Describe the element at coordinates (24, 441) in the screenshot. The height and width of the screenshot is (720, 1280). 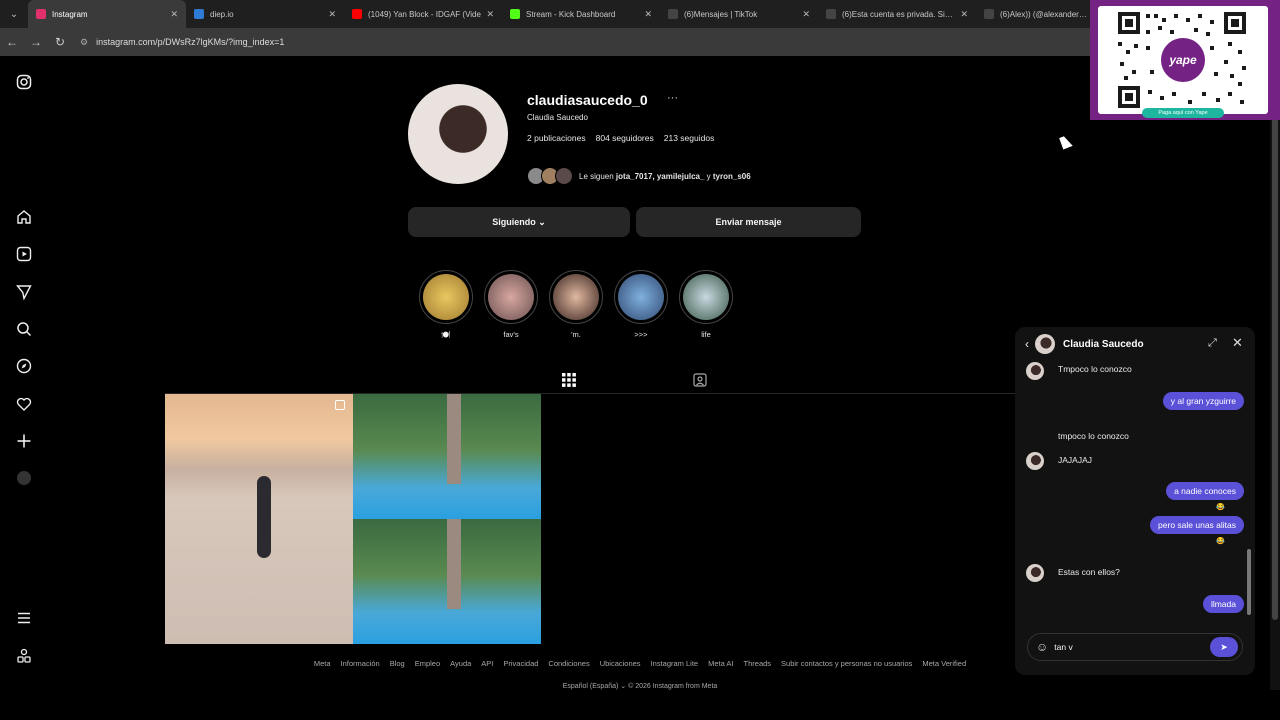
I see `create-plus-icon` at that location.